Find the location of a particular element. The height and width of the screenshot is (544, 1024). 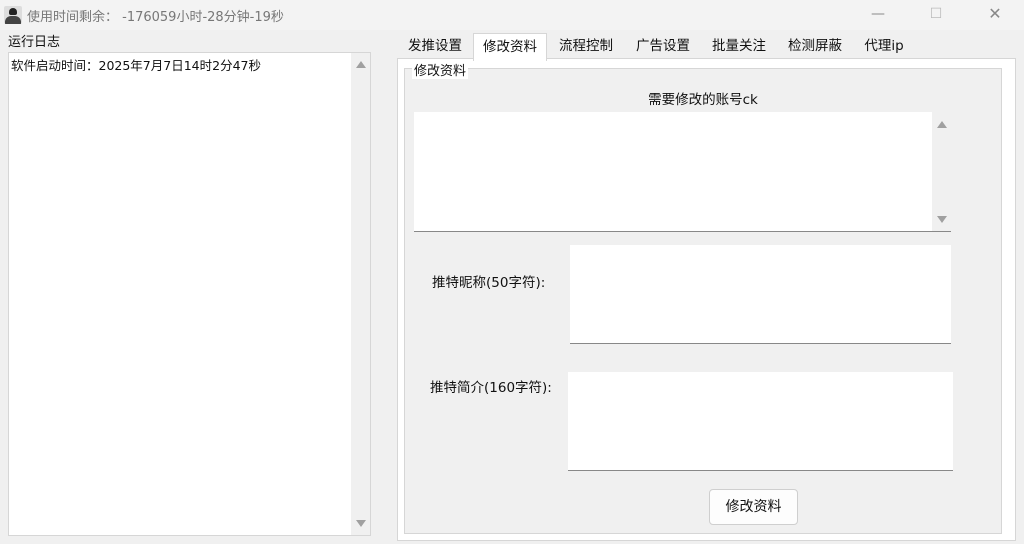

log-text: 软件启动时间：2025年7月7日14时2分47秒 is located at coordinates (136, 65).